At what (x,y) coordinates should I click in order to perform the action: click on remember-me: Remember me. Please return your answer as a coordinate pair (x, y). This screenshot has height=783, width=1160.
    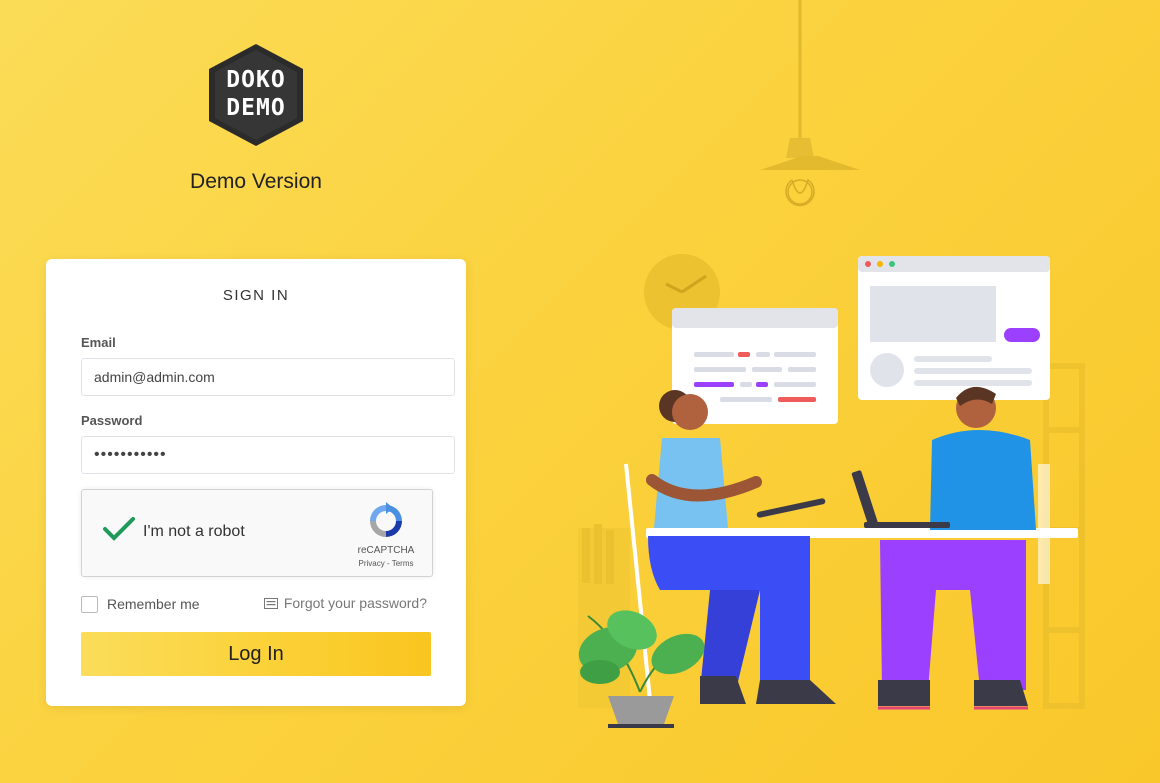
    Looking at the image, I should click on (140, 604).